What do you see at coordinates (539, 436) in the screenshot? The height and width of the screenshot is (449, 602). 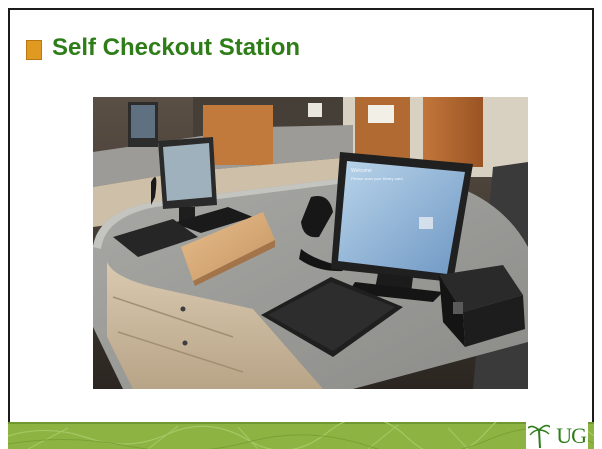 I see `palm-tree-icon` at bounding box center [539, 436].